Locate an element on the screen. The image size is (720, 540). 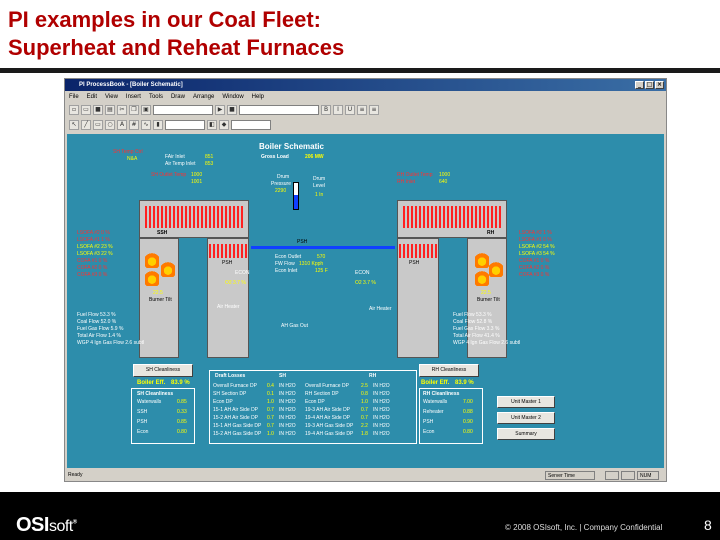
right-fuel-1: Coal Flow 52.8 % is located at coordinates (473, 322).